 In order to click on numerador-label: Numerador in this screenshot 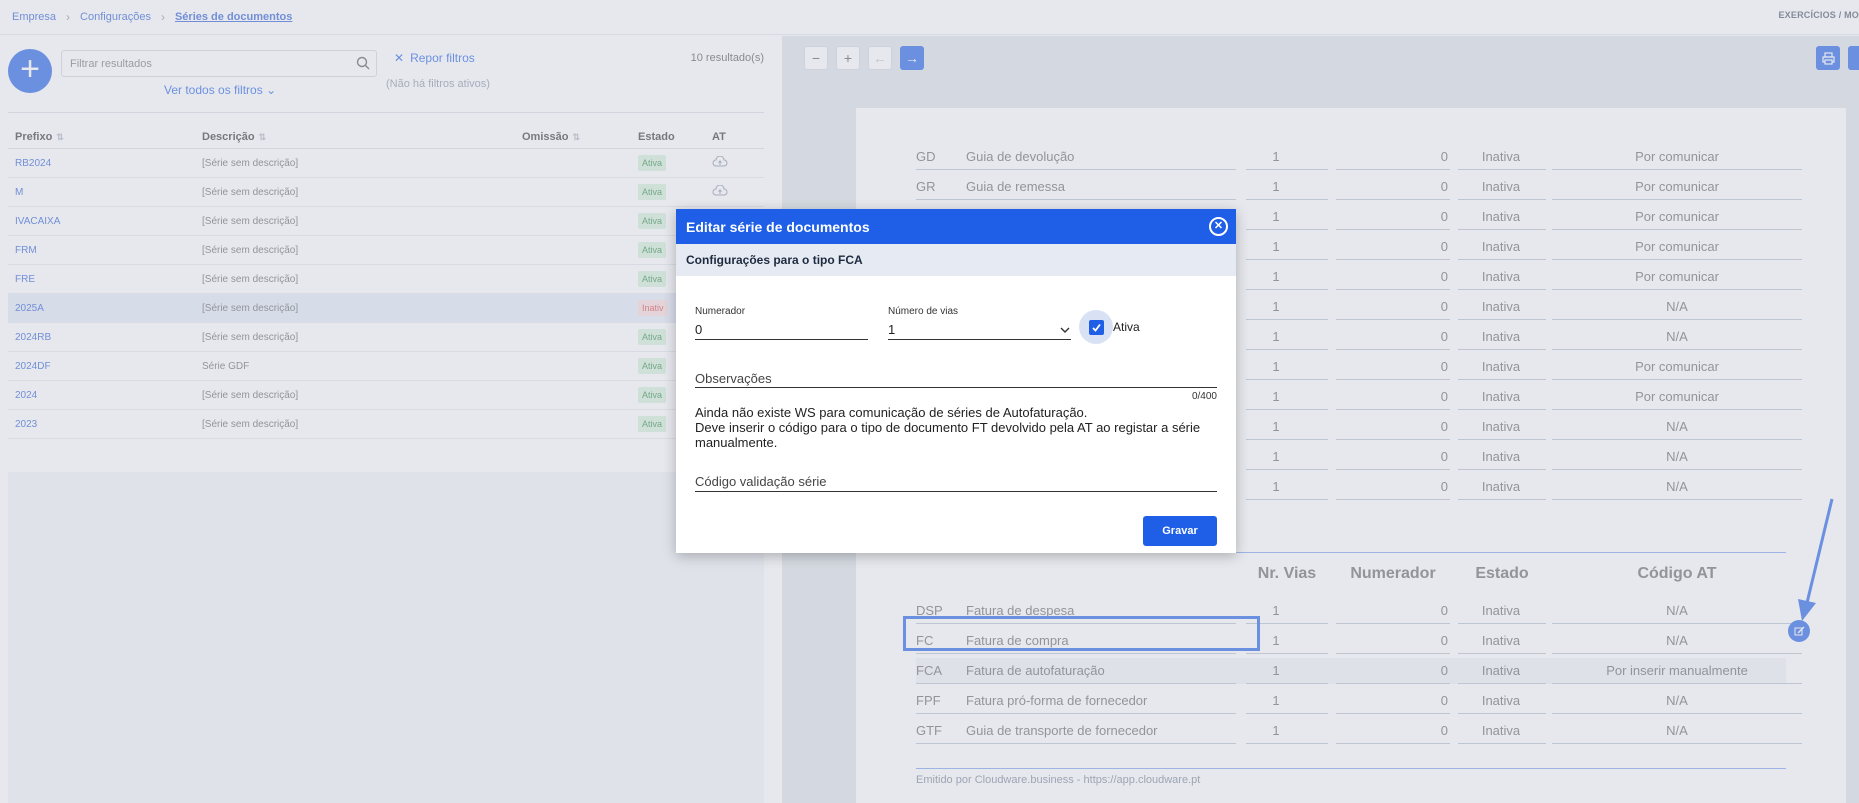, I will do `click(720, 311)`.